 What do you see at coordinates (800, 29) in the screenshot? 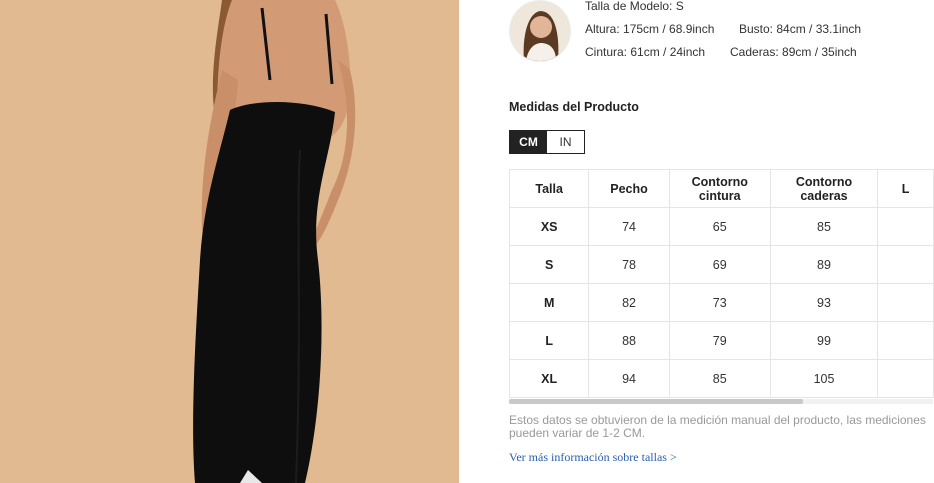
I see `model-bust: Busto: 84cm / 33.1inch` at bounding box center [800, 29].